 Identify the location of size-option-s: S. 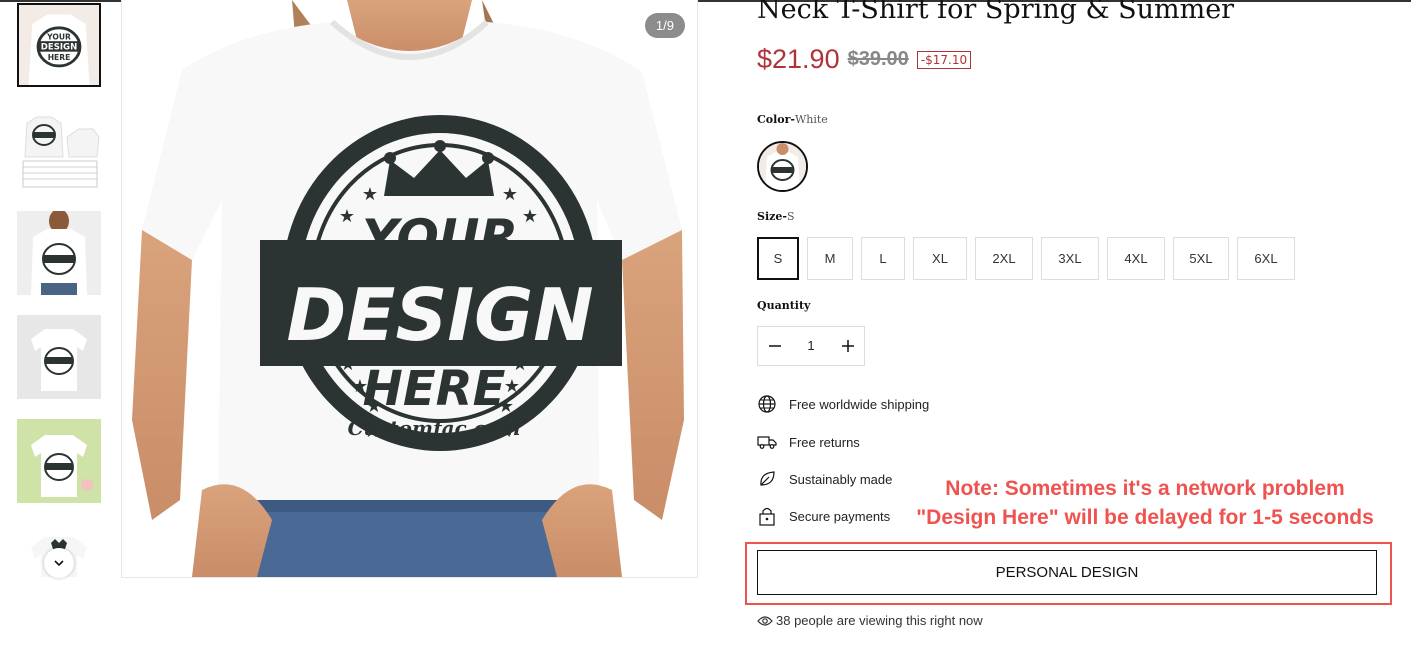
(778, 258).